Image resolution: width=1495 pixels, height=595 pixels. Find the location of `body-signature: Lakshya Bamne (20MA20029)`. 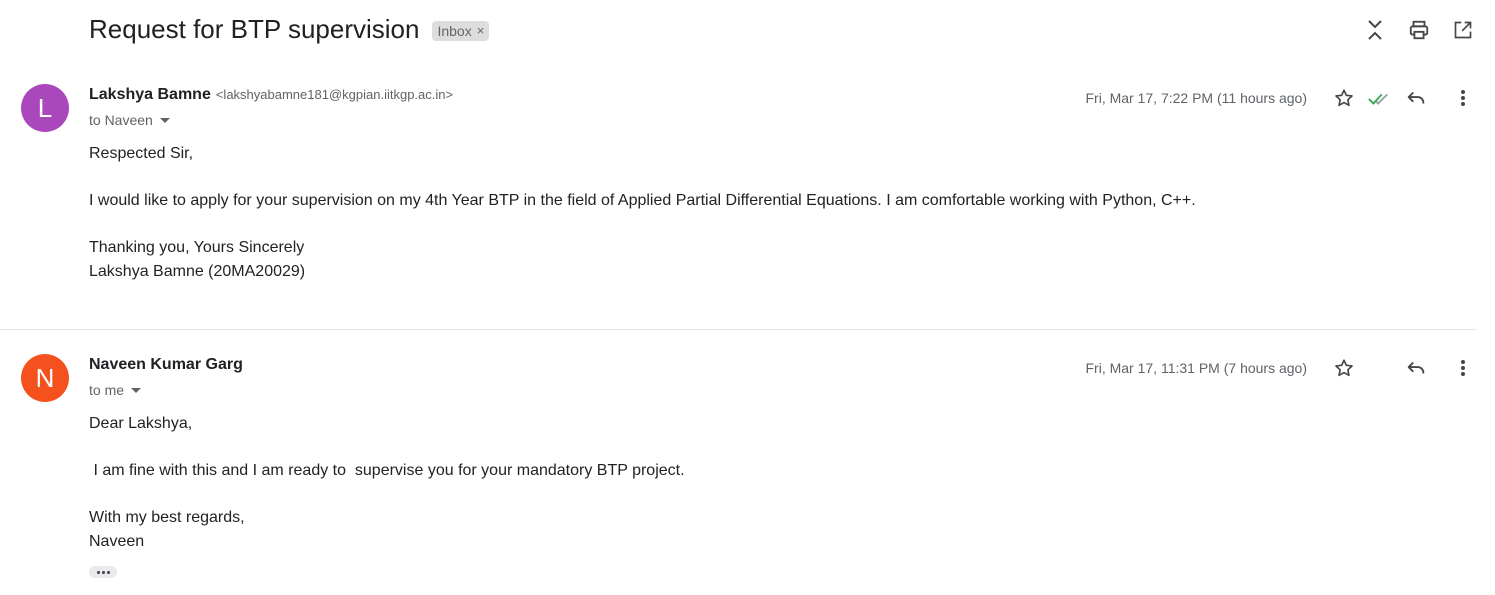

body-signature: Lakshya Bamne (20MA20029) is located at coordinates (197, 271).